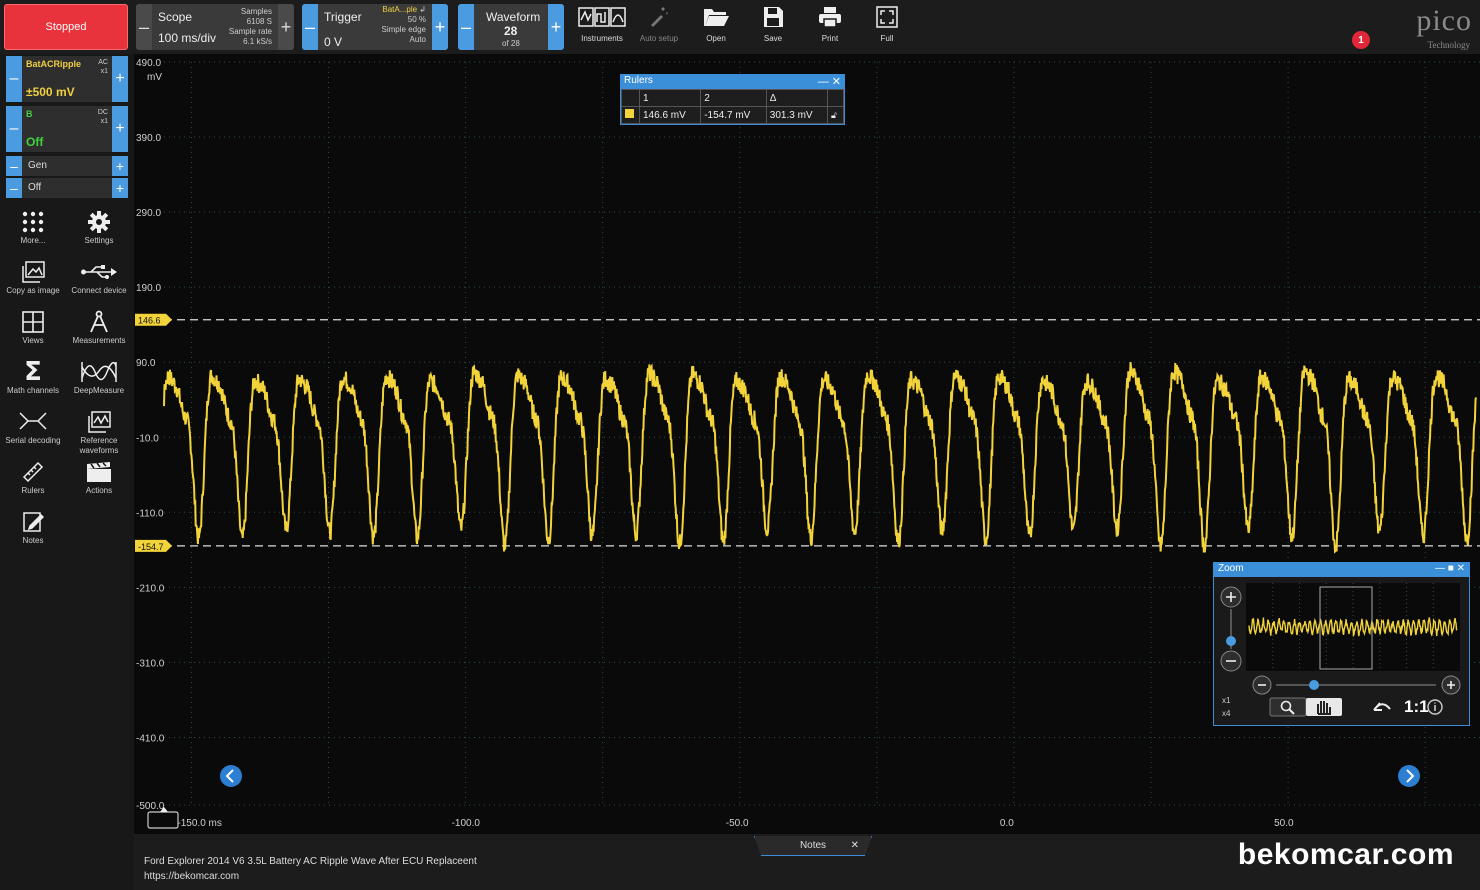  What do you see at coordinates (310, 27) in the screenshot?
I see `trigger-decrease-button: –` at bounding box center [310, 27].